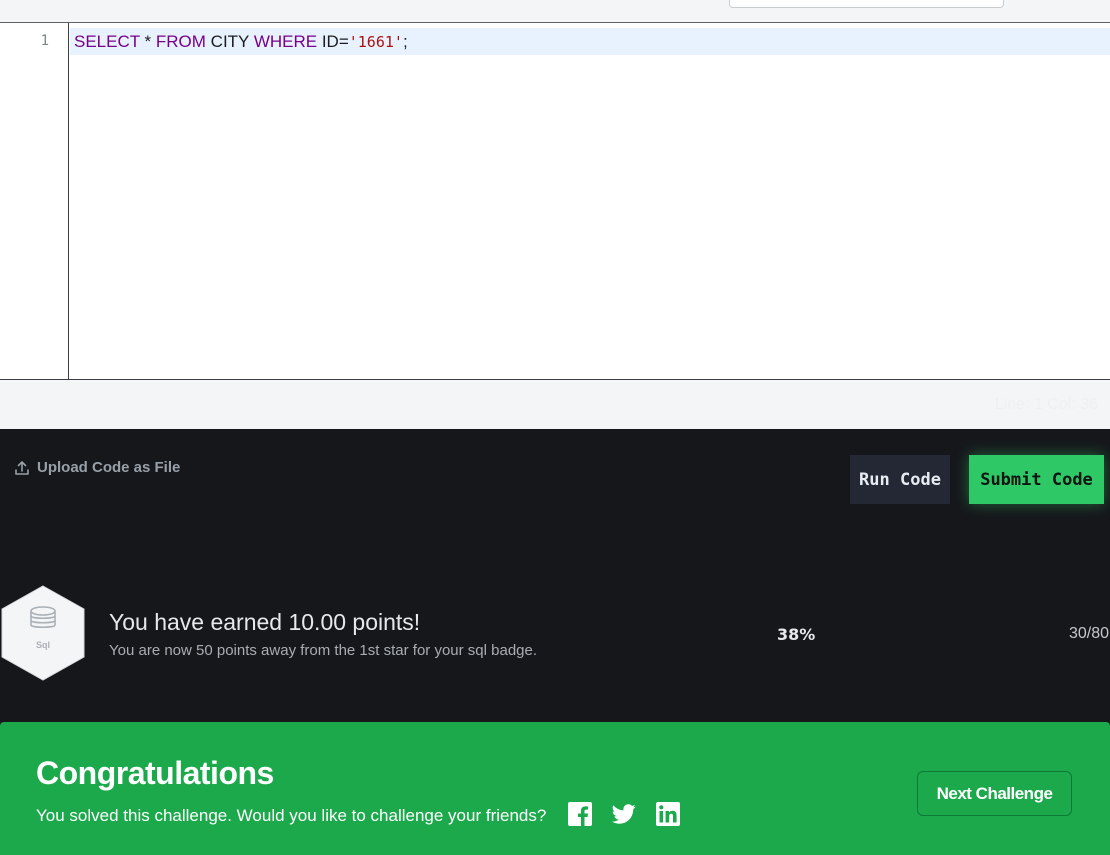 The image size is (1110, 855). Describe the element at coordinates (147, 41) in the screenshot. I see `code-star: *` at that location.